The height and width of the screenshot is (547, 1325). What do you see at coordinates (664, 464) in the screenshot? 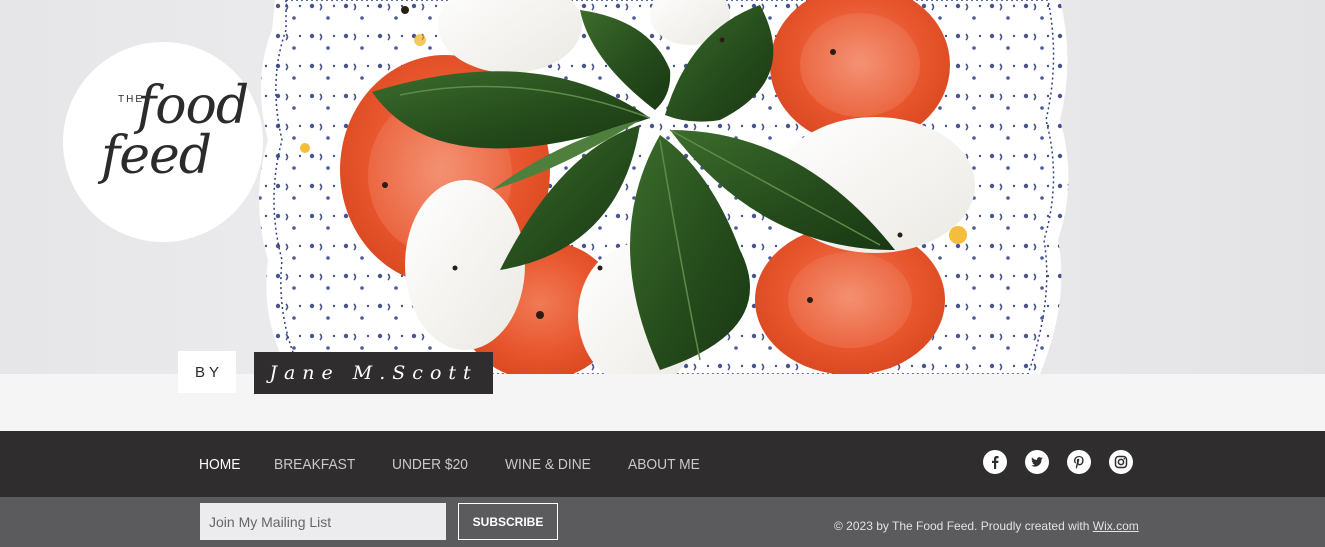
I see `nav-item-about-me: ABOUT ME` at bounding box center [664, 464].